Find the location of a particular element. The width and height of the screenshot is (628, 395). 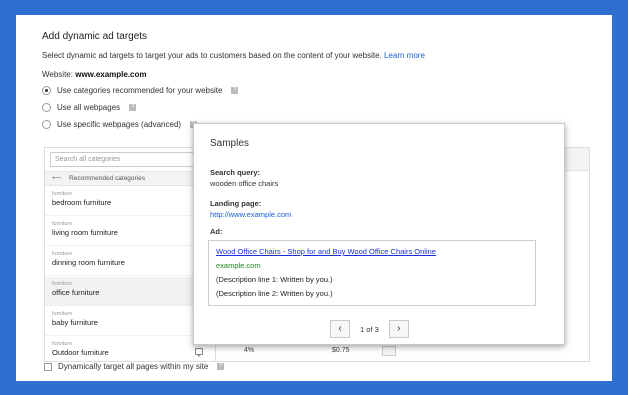

sample-count: 1 of 3 is located at coordinates (369, 329).